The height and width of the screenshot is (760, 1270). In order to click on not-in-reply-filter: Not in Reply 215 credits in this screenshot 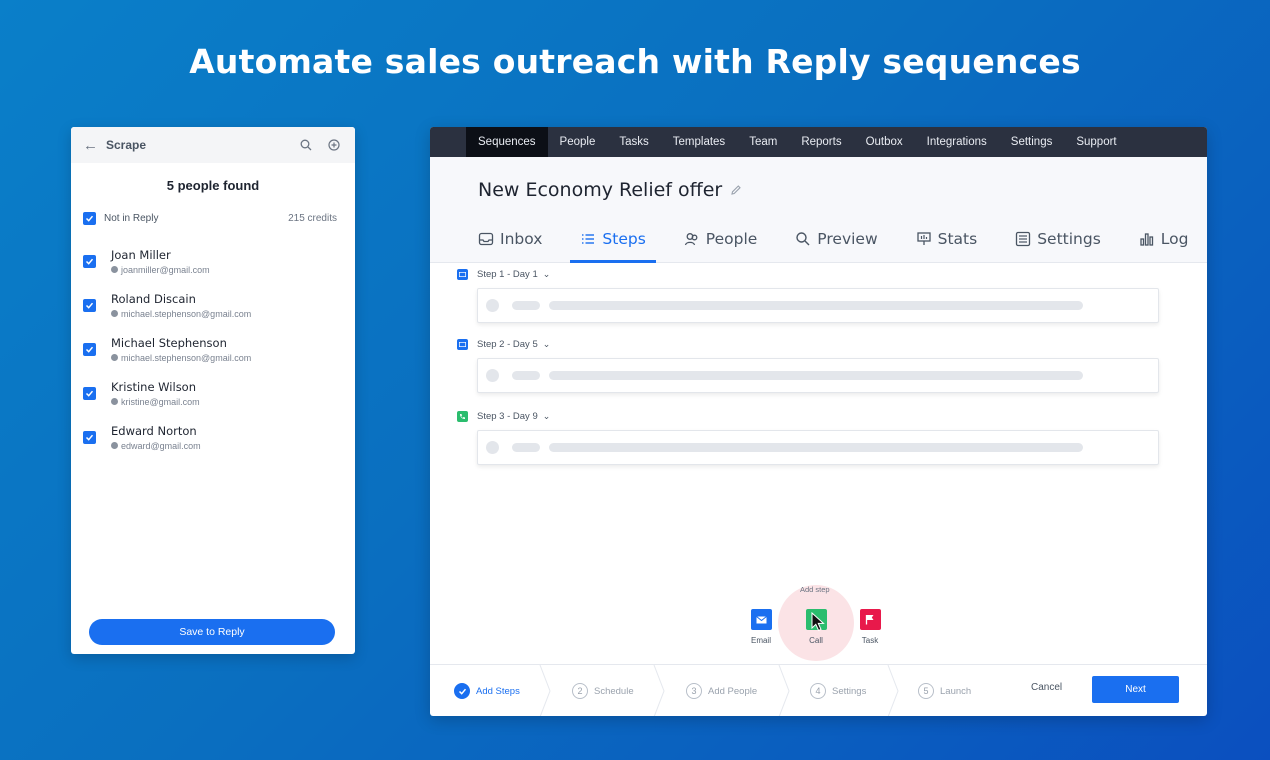, I will do `click(210, 218)`.